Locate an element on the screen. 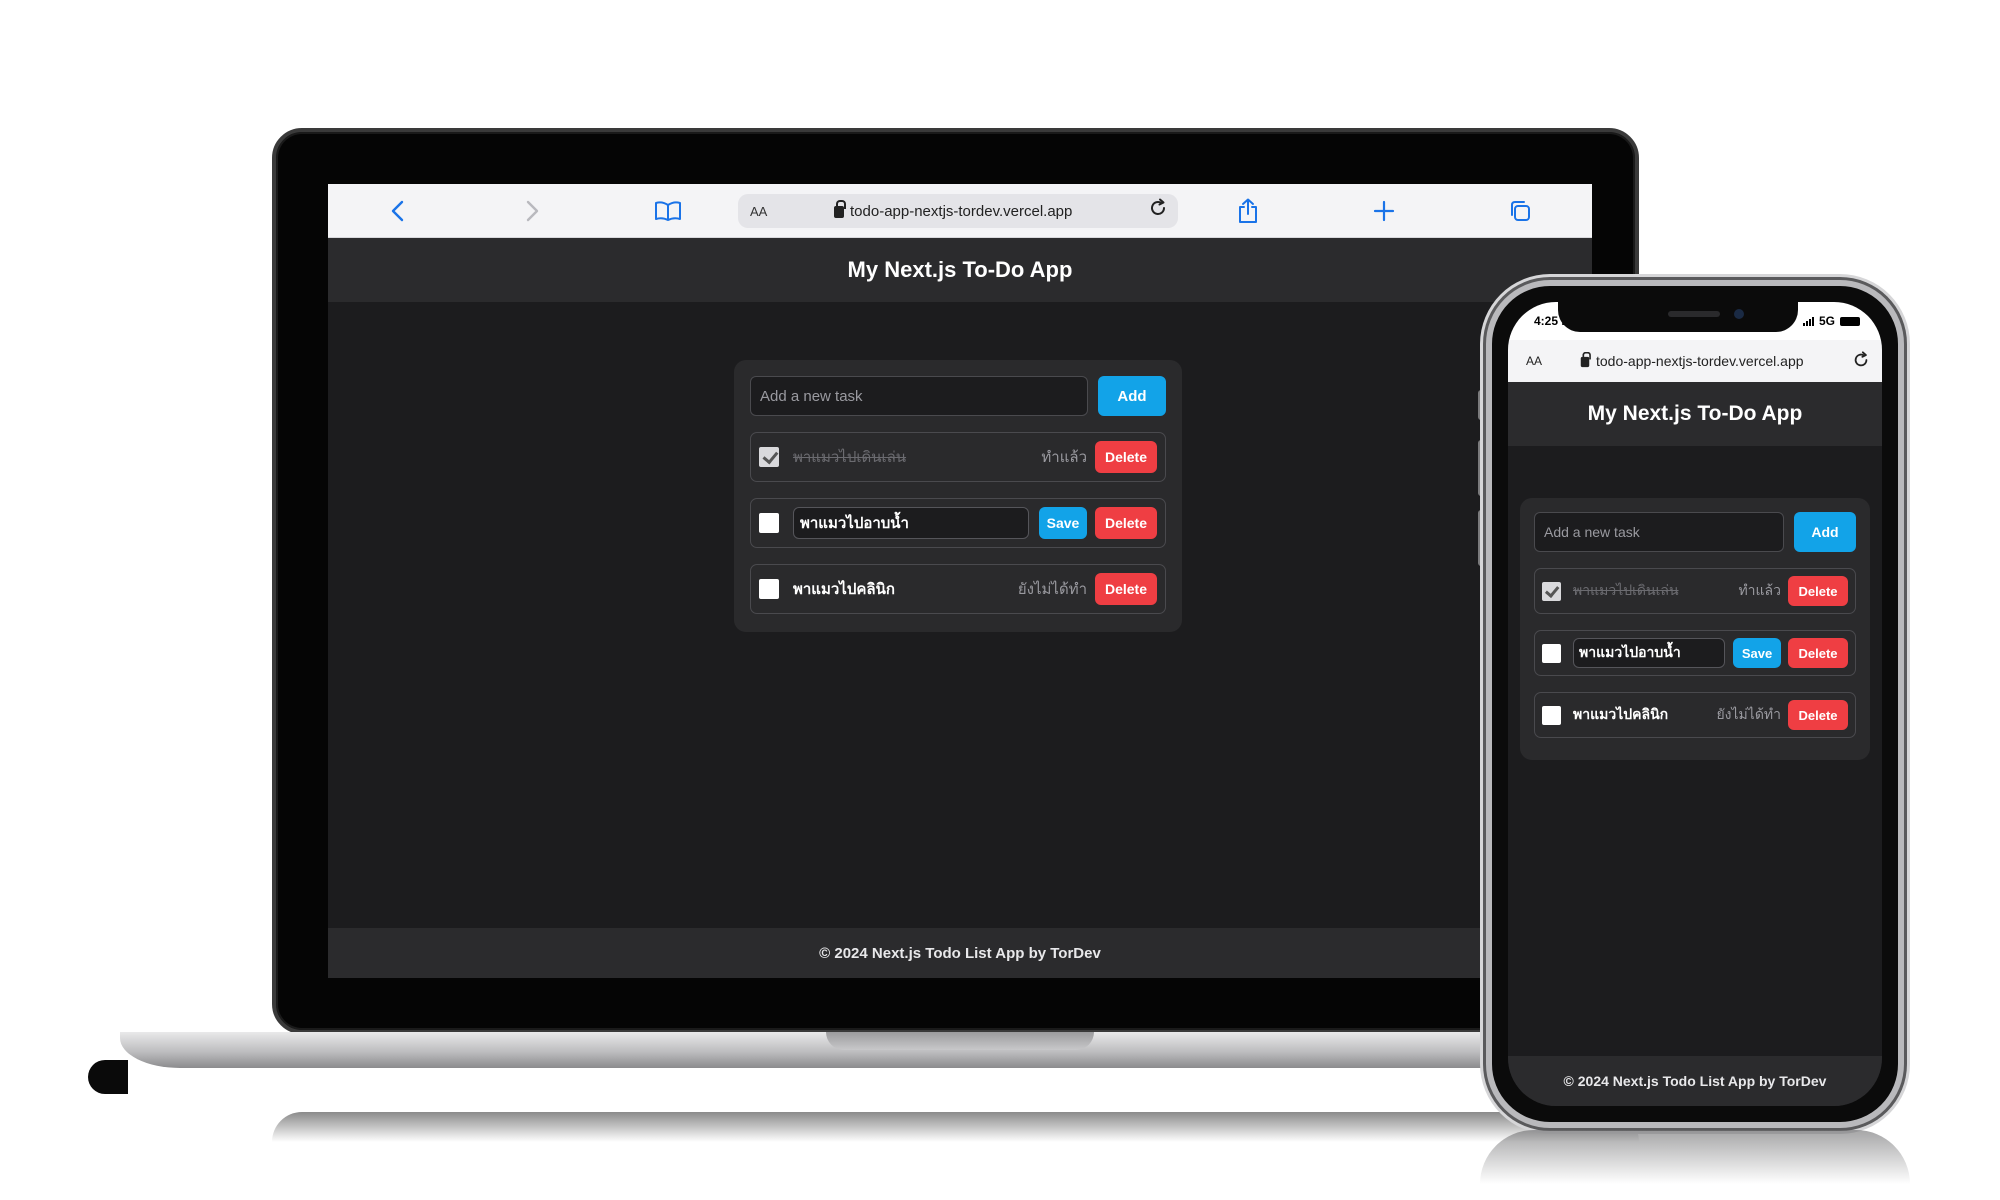  phone-power-button is located at coordinates (1907, 515).